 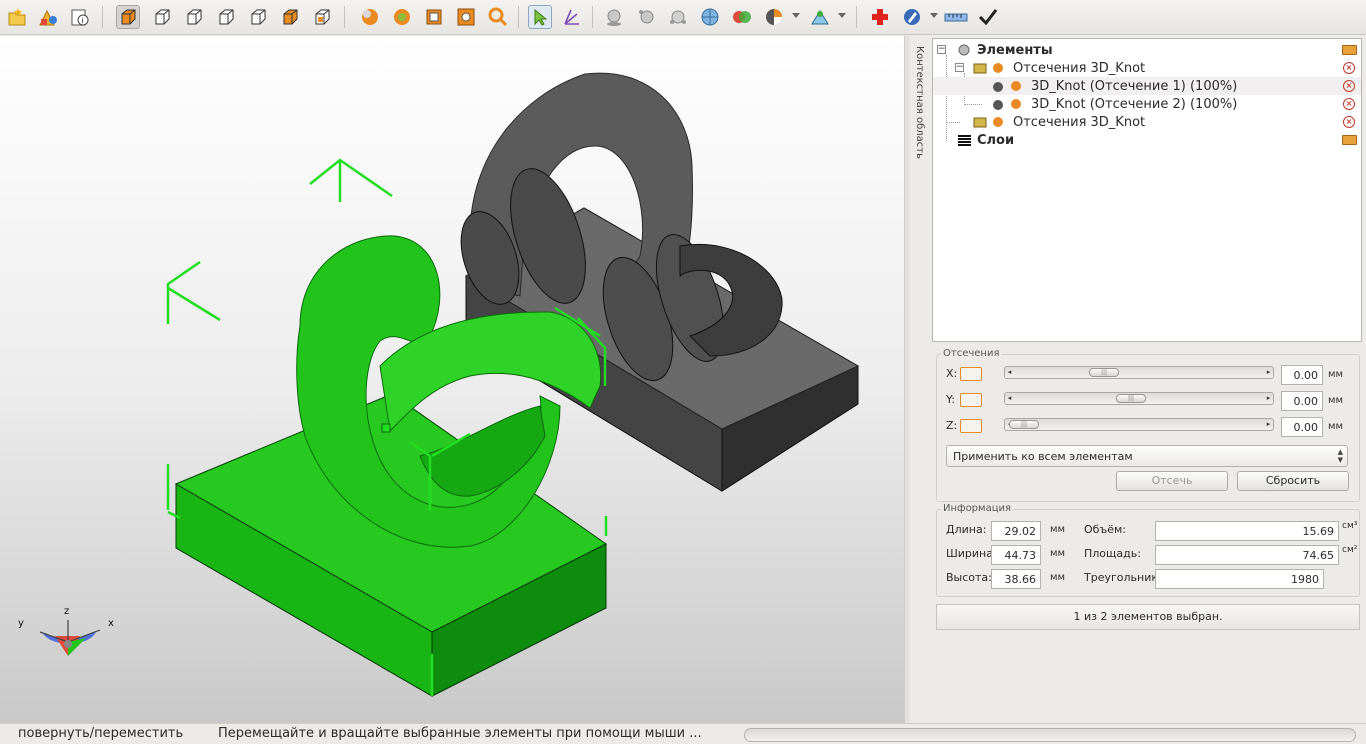 What do you see at coordinates (952, 373) in the screenshot?
I see `x-axis-label: X:` at bounding box center [952, 373].